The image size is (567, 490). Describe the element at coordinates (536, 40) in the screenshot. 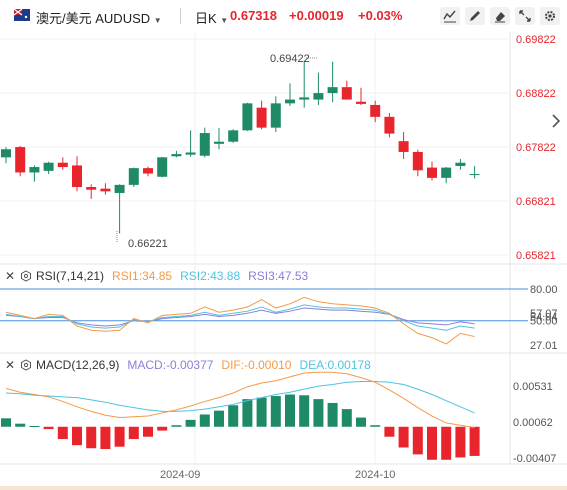

I see `price-tick-label: 0.69822` at that location.